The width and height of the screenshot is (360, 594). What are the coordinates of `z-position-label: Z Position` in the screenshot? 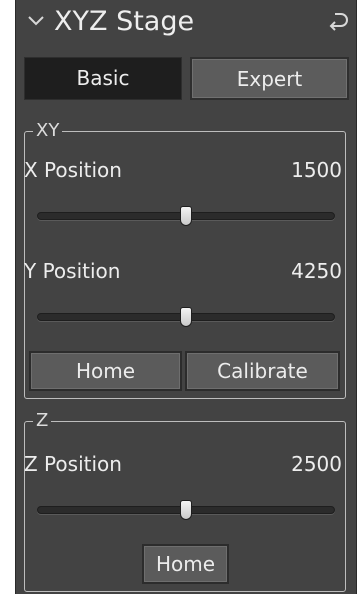 It's located at (73, 464).